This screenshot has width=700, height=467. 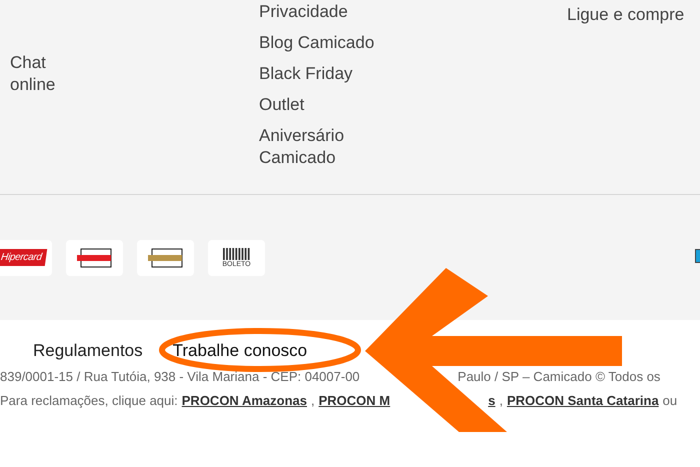 I want to click on procon-link: PROCON Santa Catarina, so click(x=582, y=400).